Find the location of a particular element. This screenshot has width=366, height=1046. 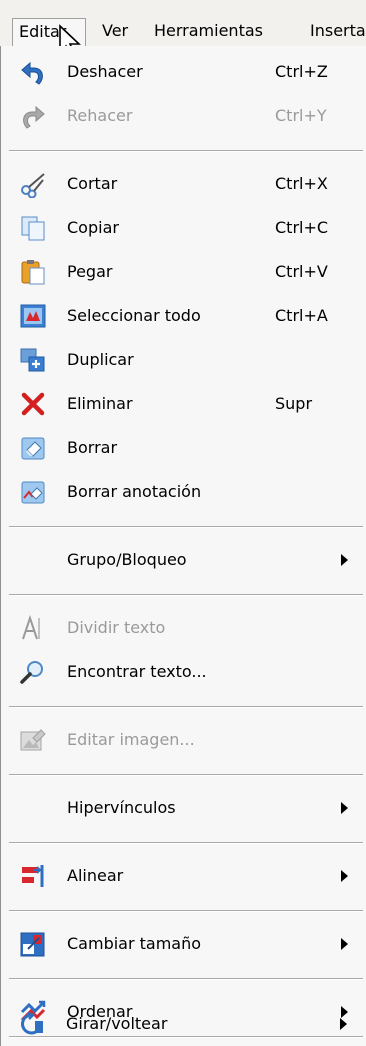

copy-icon is located at coordinates (33, 228).